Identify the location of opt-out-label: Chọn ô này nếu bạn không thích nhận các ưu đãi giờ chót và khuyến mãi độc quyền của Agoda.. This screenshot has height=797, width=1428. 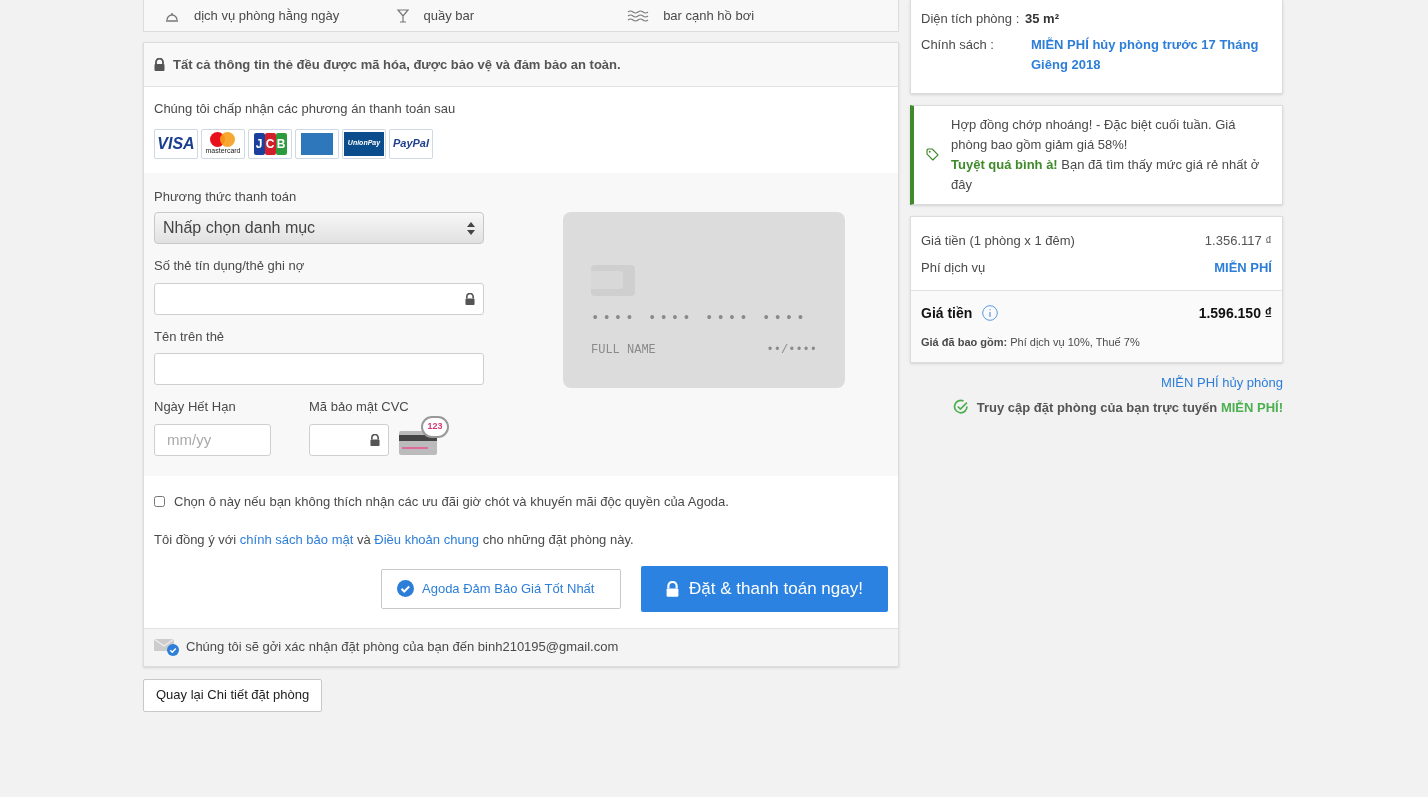
(451, 501).